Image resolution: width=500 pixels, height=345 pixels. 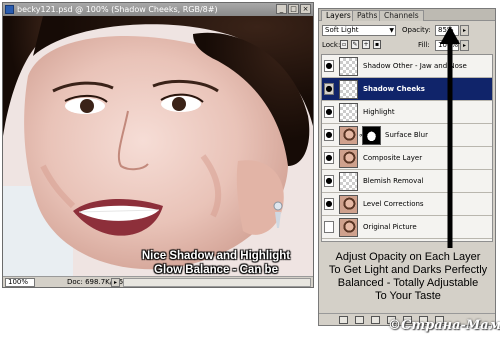 I want to click on lock-position-icon: +, so click(x=366, y=44).